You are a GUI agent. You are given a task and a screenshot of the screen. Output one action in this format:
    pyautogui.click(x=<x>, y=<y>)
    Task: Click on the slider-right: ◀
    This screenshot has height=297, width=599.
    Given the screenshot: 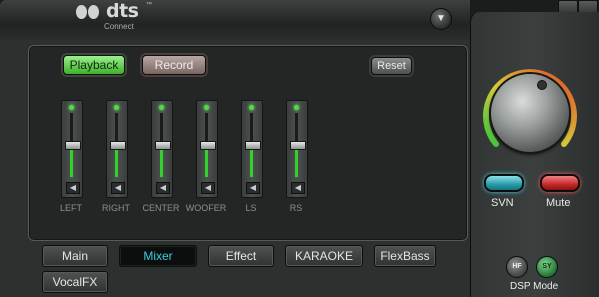 What is the action you would take?
    pyautogui.click(x=117, y=149)
    